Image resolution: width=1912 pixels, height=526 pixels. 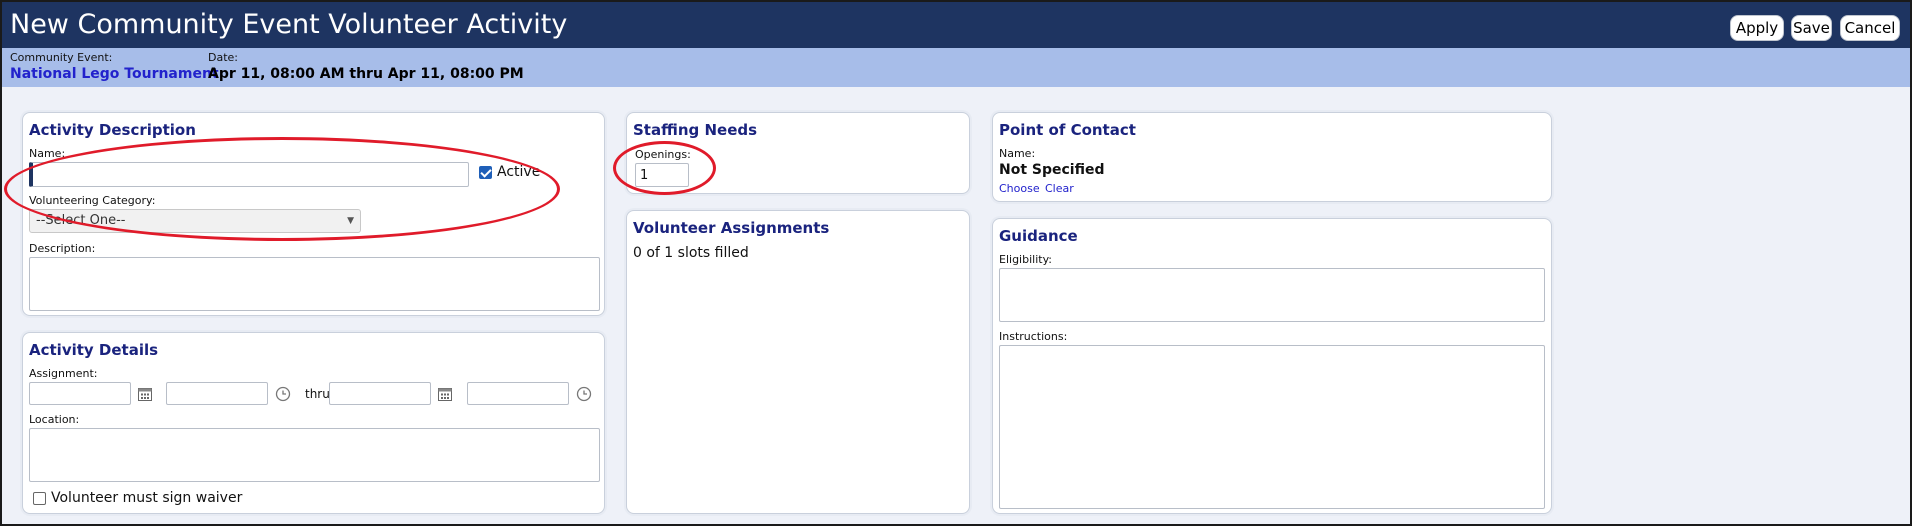 What do you see at coordinates (662, 175) in the screenshot?
I see `openings-input` at bounding box center [662, 175].